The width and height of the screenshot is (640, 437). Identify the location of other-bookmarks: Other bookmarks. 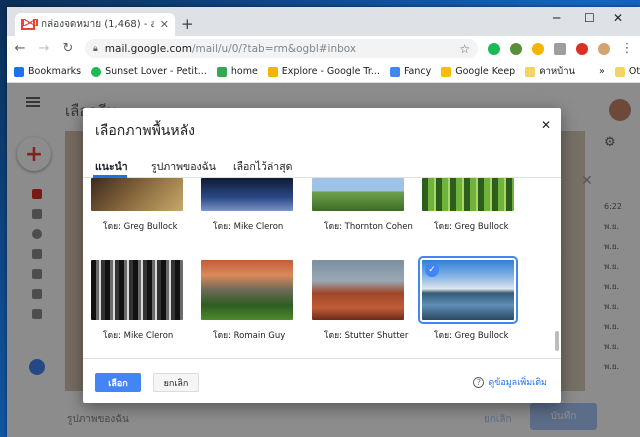
(627, 71).